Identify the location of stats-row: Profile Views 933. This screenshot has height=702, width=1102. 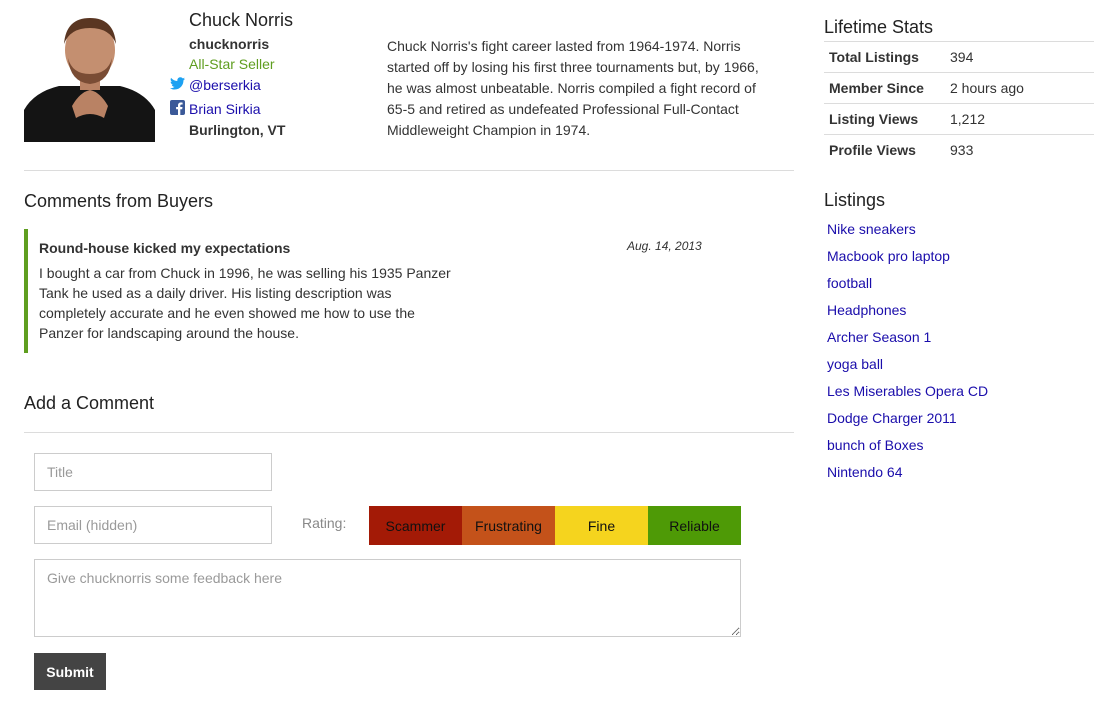
(959, 150).